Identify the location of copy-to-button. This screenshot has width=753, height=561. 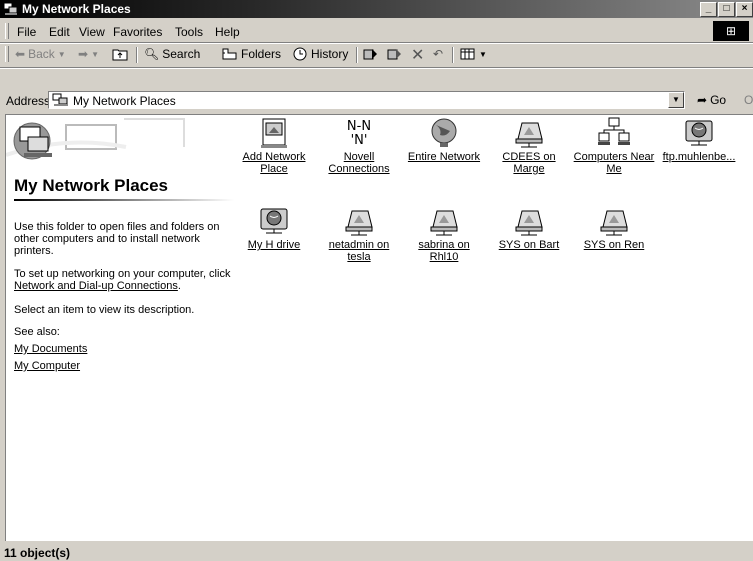
(395, 54).